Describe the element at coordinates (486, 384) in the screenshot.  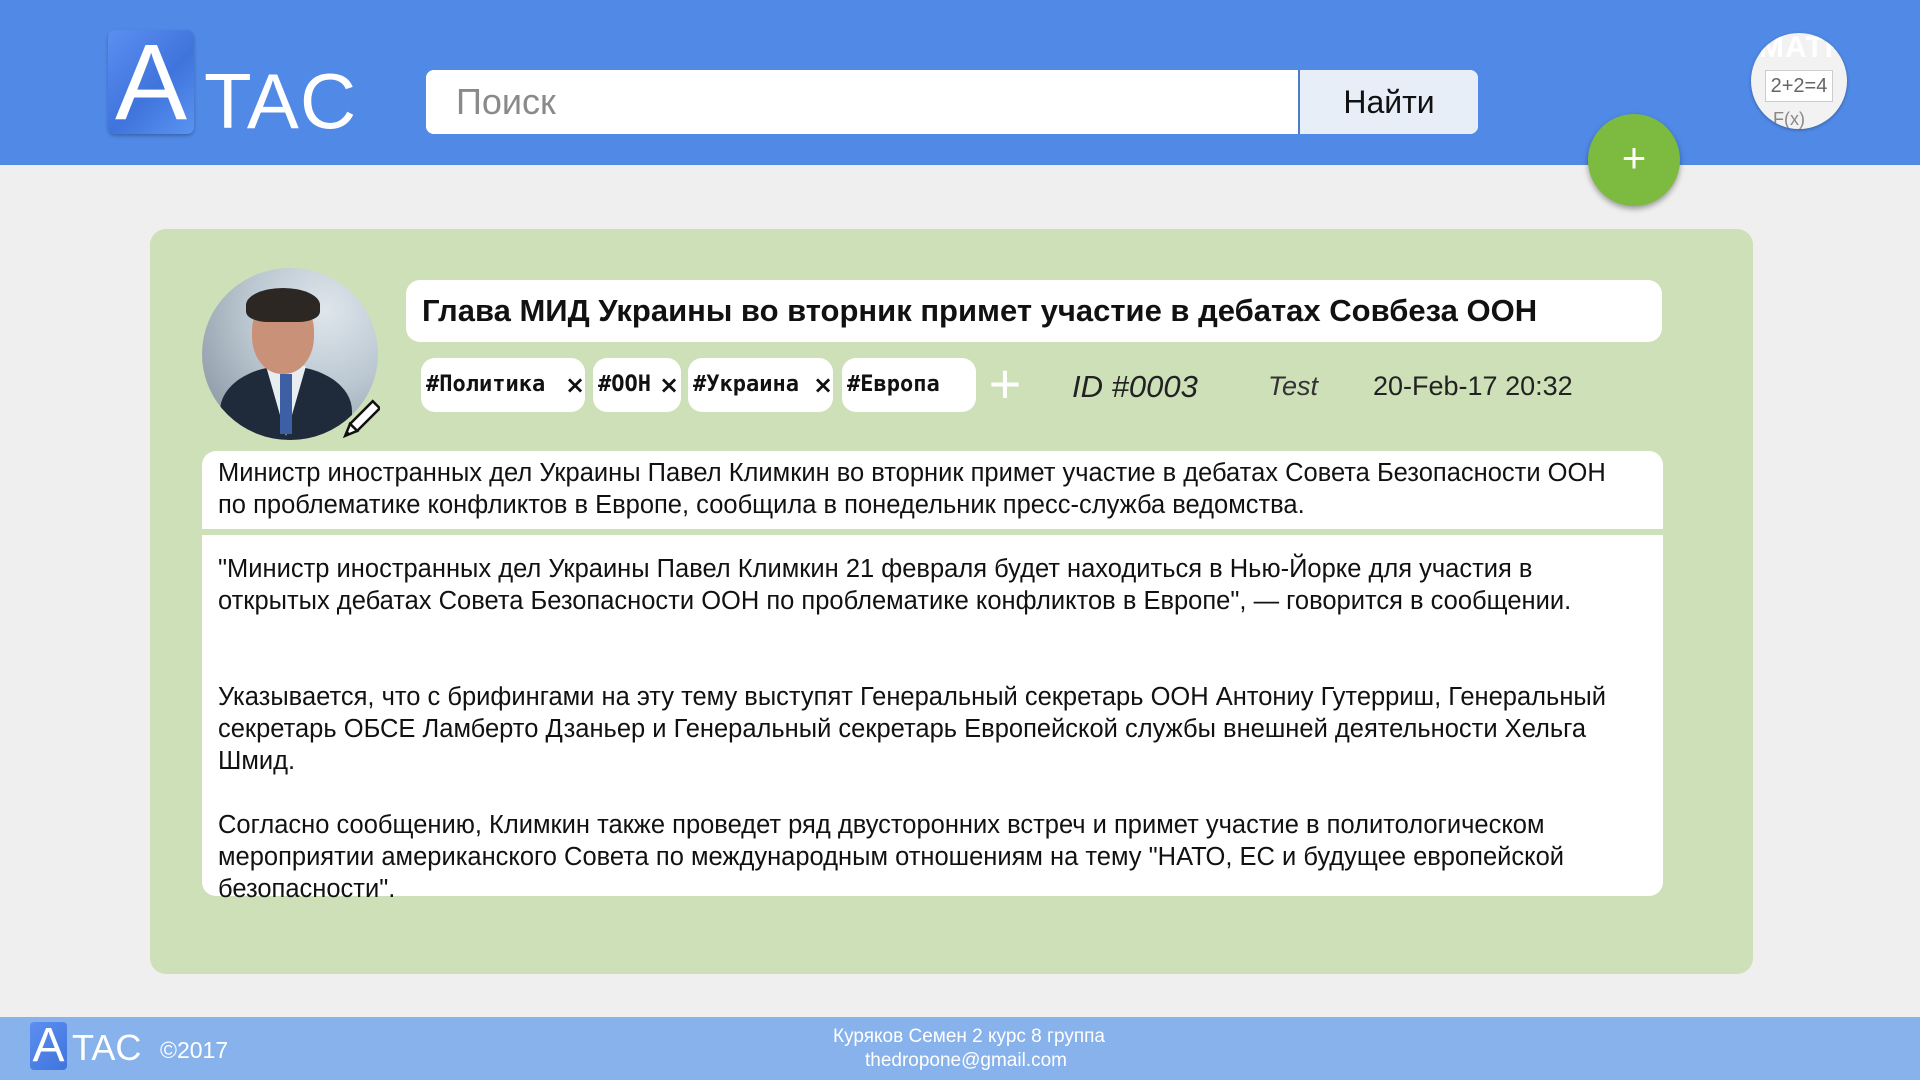
I see `tag-label: #Политика` at that location.